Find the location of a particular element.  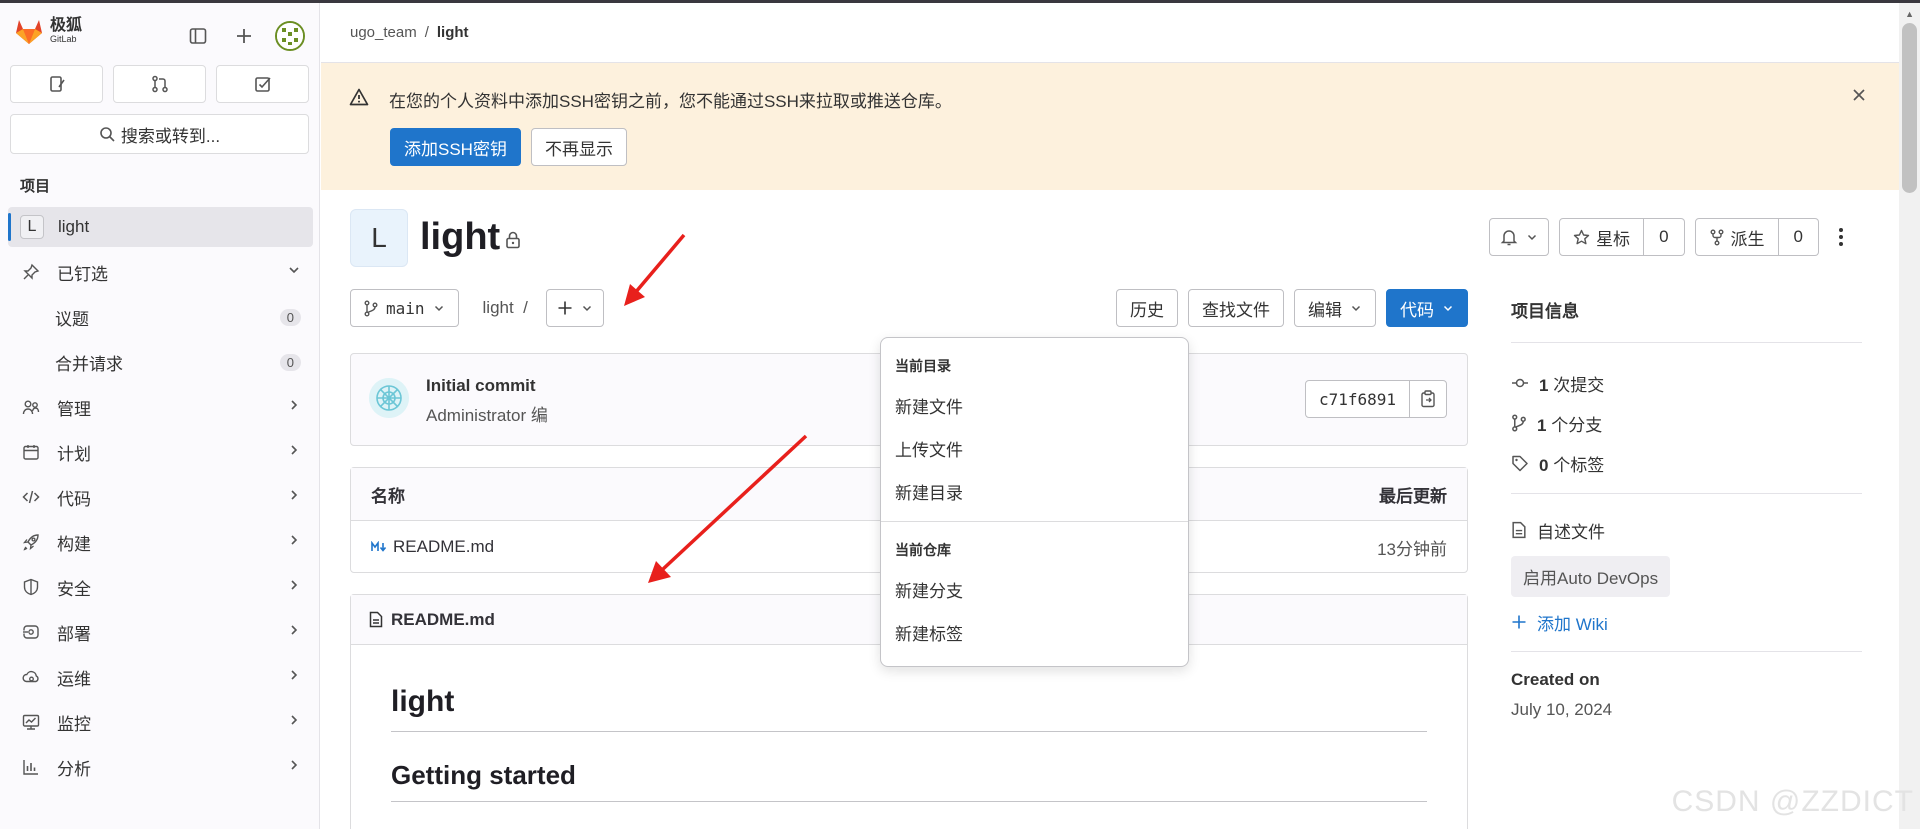

notification-dropdown-button is located at coordinates (1519, 237).